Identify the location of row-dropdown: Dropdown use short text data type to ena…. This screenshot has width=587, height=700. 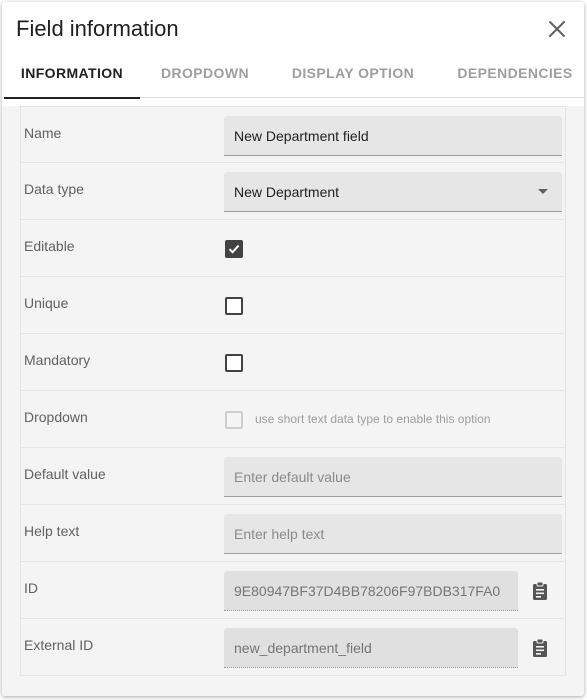
(293, 419).